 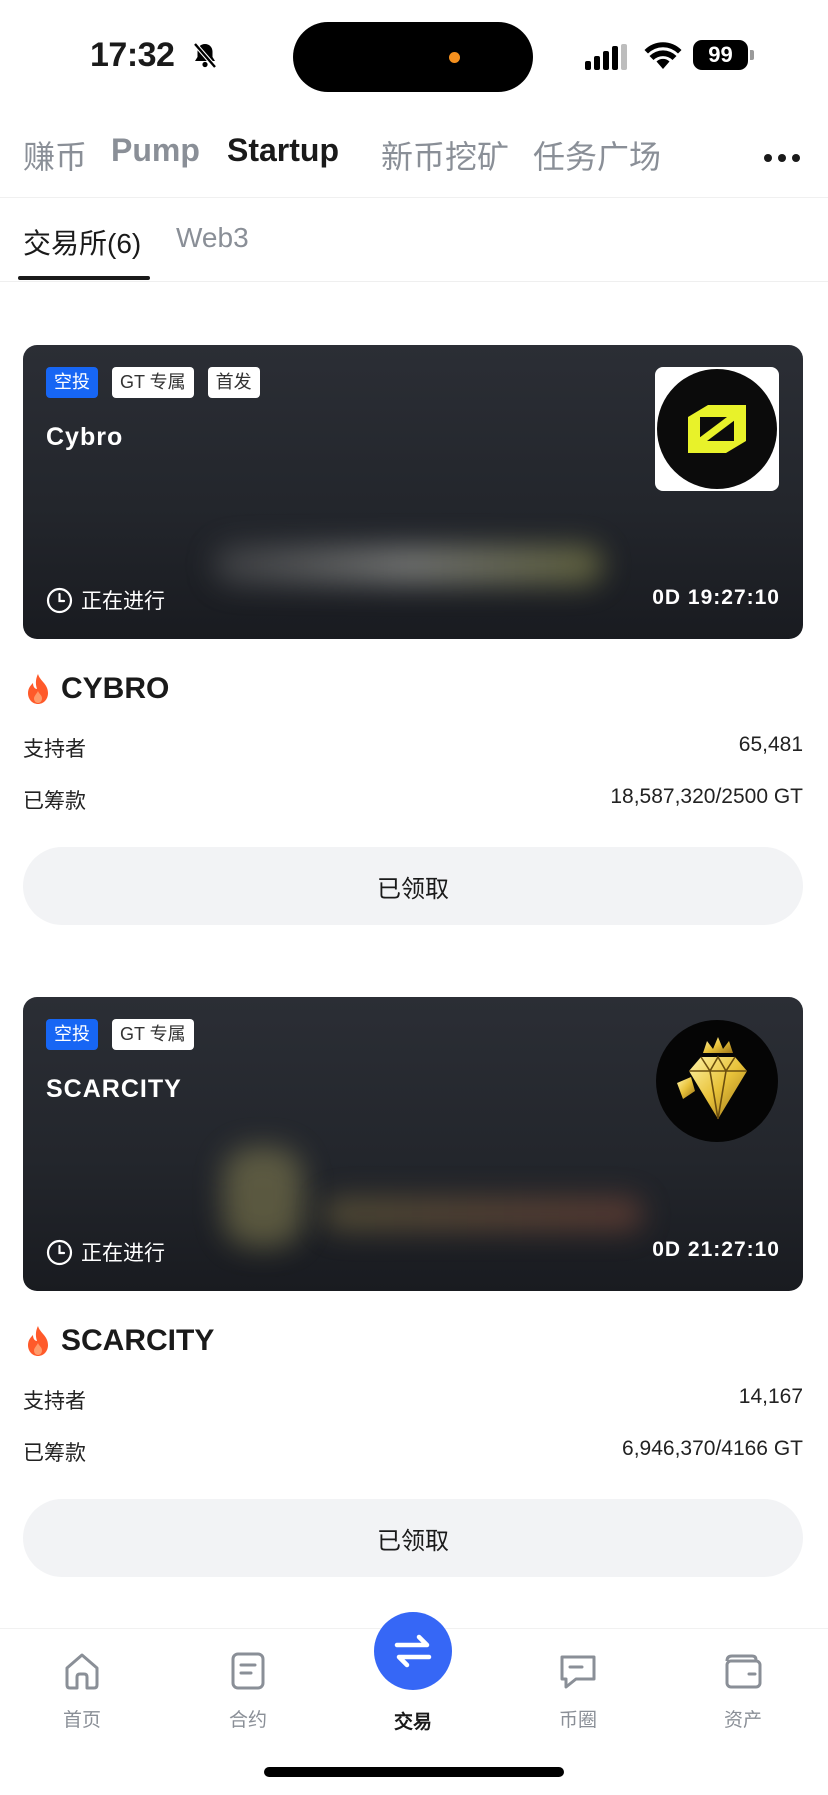 I want to click on swap-icon, so click(x=413, y=1651).